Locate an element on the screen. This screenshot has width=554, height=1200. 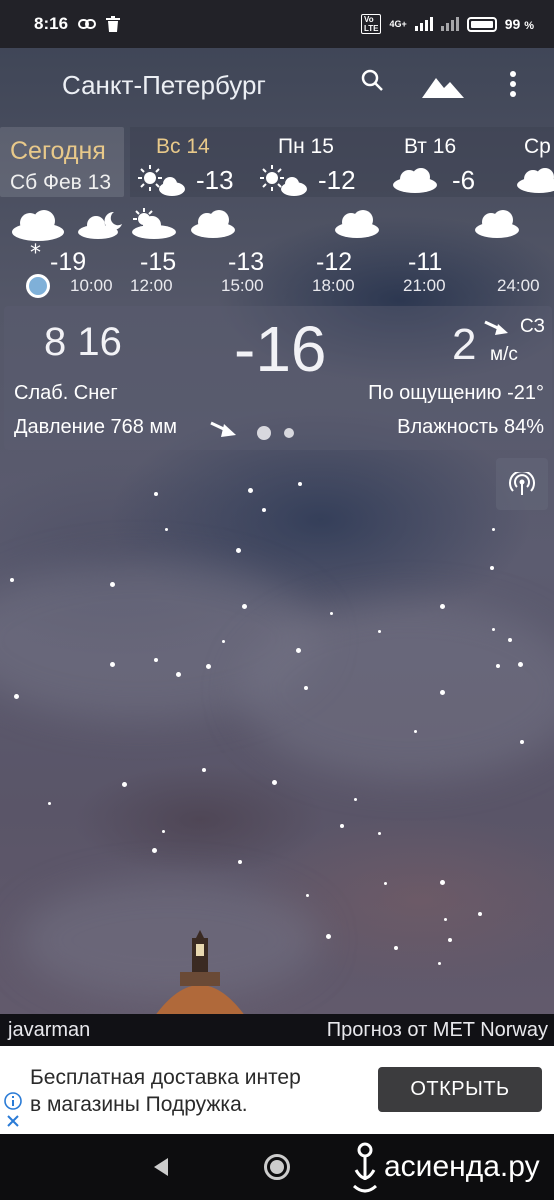
pager-dot-icon is located at coordinates (264, 433).